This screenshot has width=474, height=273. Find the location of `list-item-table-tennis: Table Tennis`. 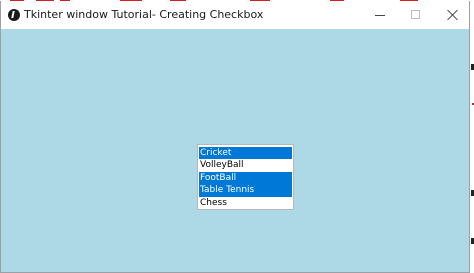

list-item-table-tennis: Table Tennis is located at coordinates (245, 190).